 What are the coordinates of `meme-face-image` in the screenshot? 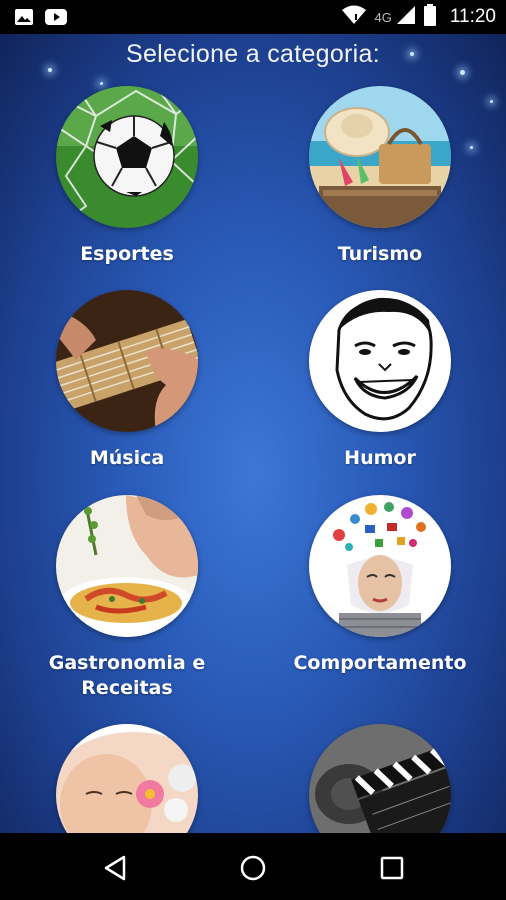 It's located at (380, 361).